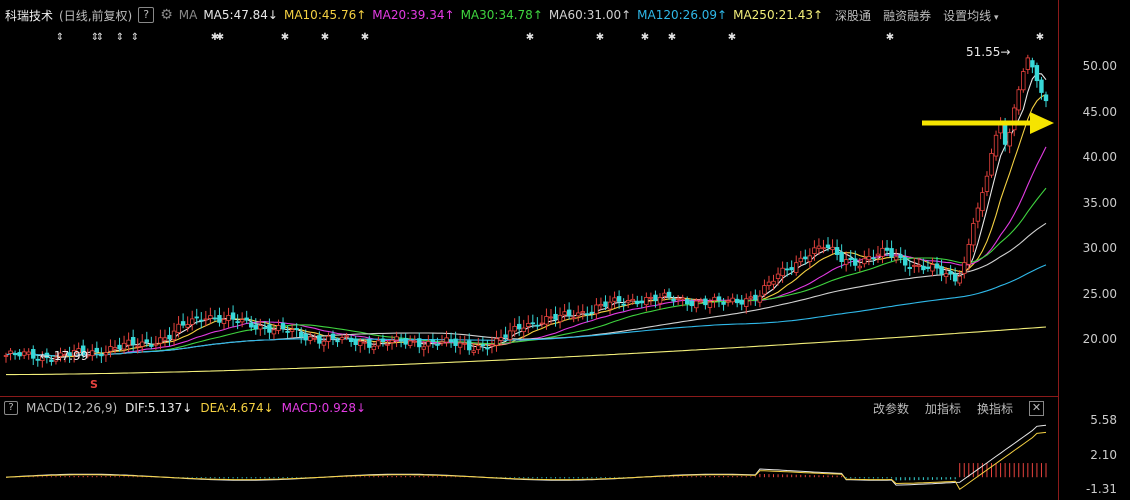 The height and width of the screenshot is (500, 1130). Describe the element at coordinates (891, 408) in the screenshot. I see `edit-params-button: 改参数` at that location.